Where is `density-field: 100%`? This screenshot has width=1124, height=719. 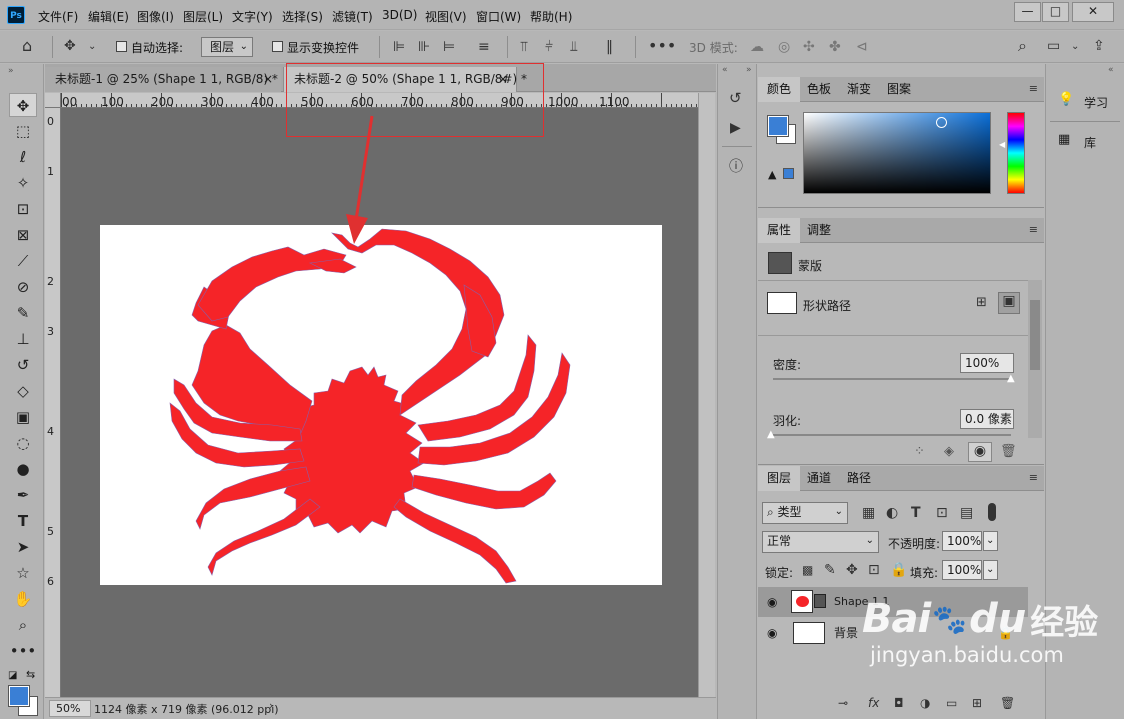
density-field: 100% is located at coordinates (987, 363).